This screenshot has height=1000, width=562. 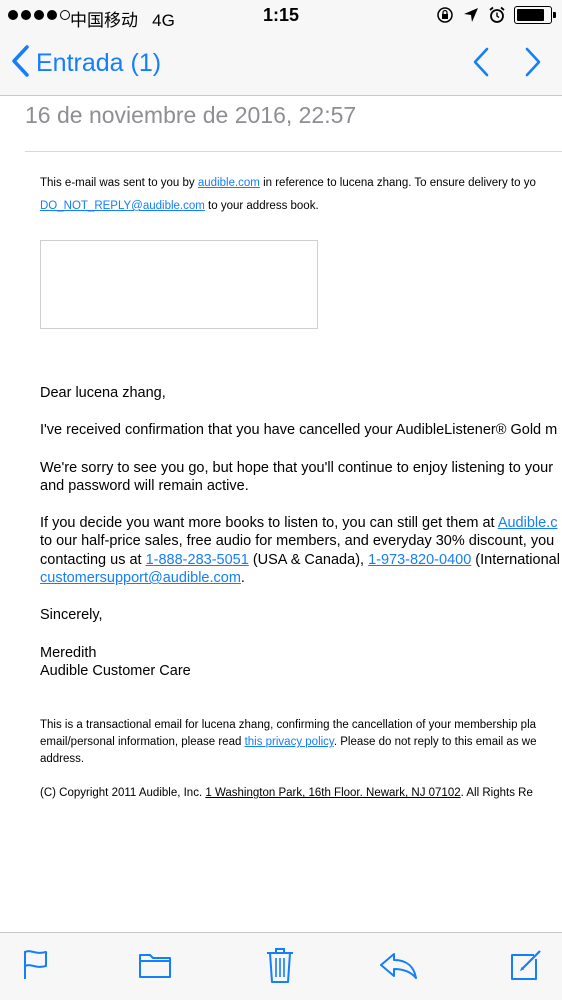 I want to click on closing: Sincerely,, so click(x=71, y=615).